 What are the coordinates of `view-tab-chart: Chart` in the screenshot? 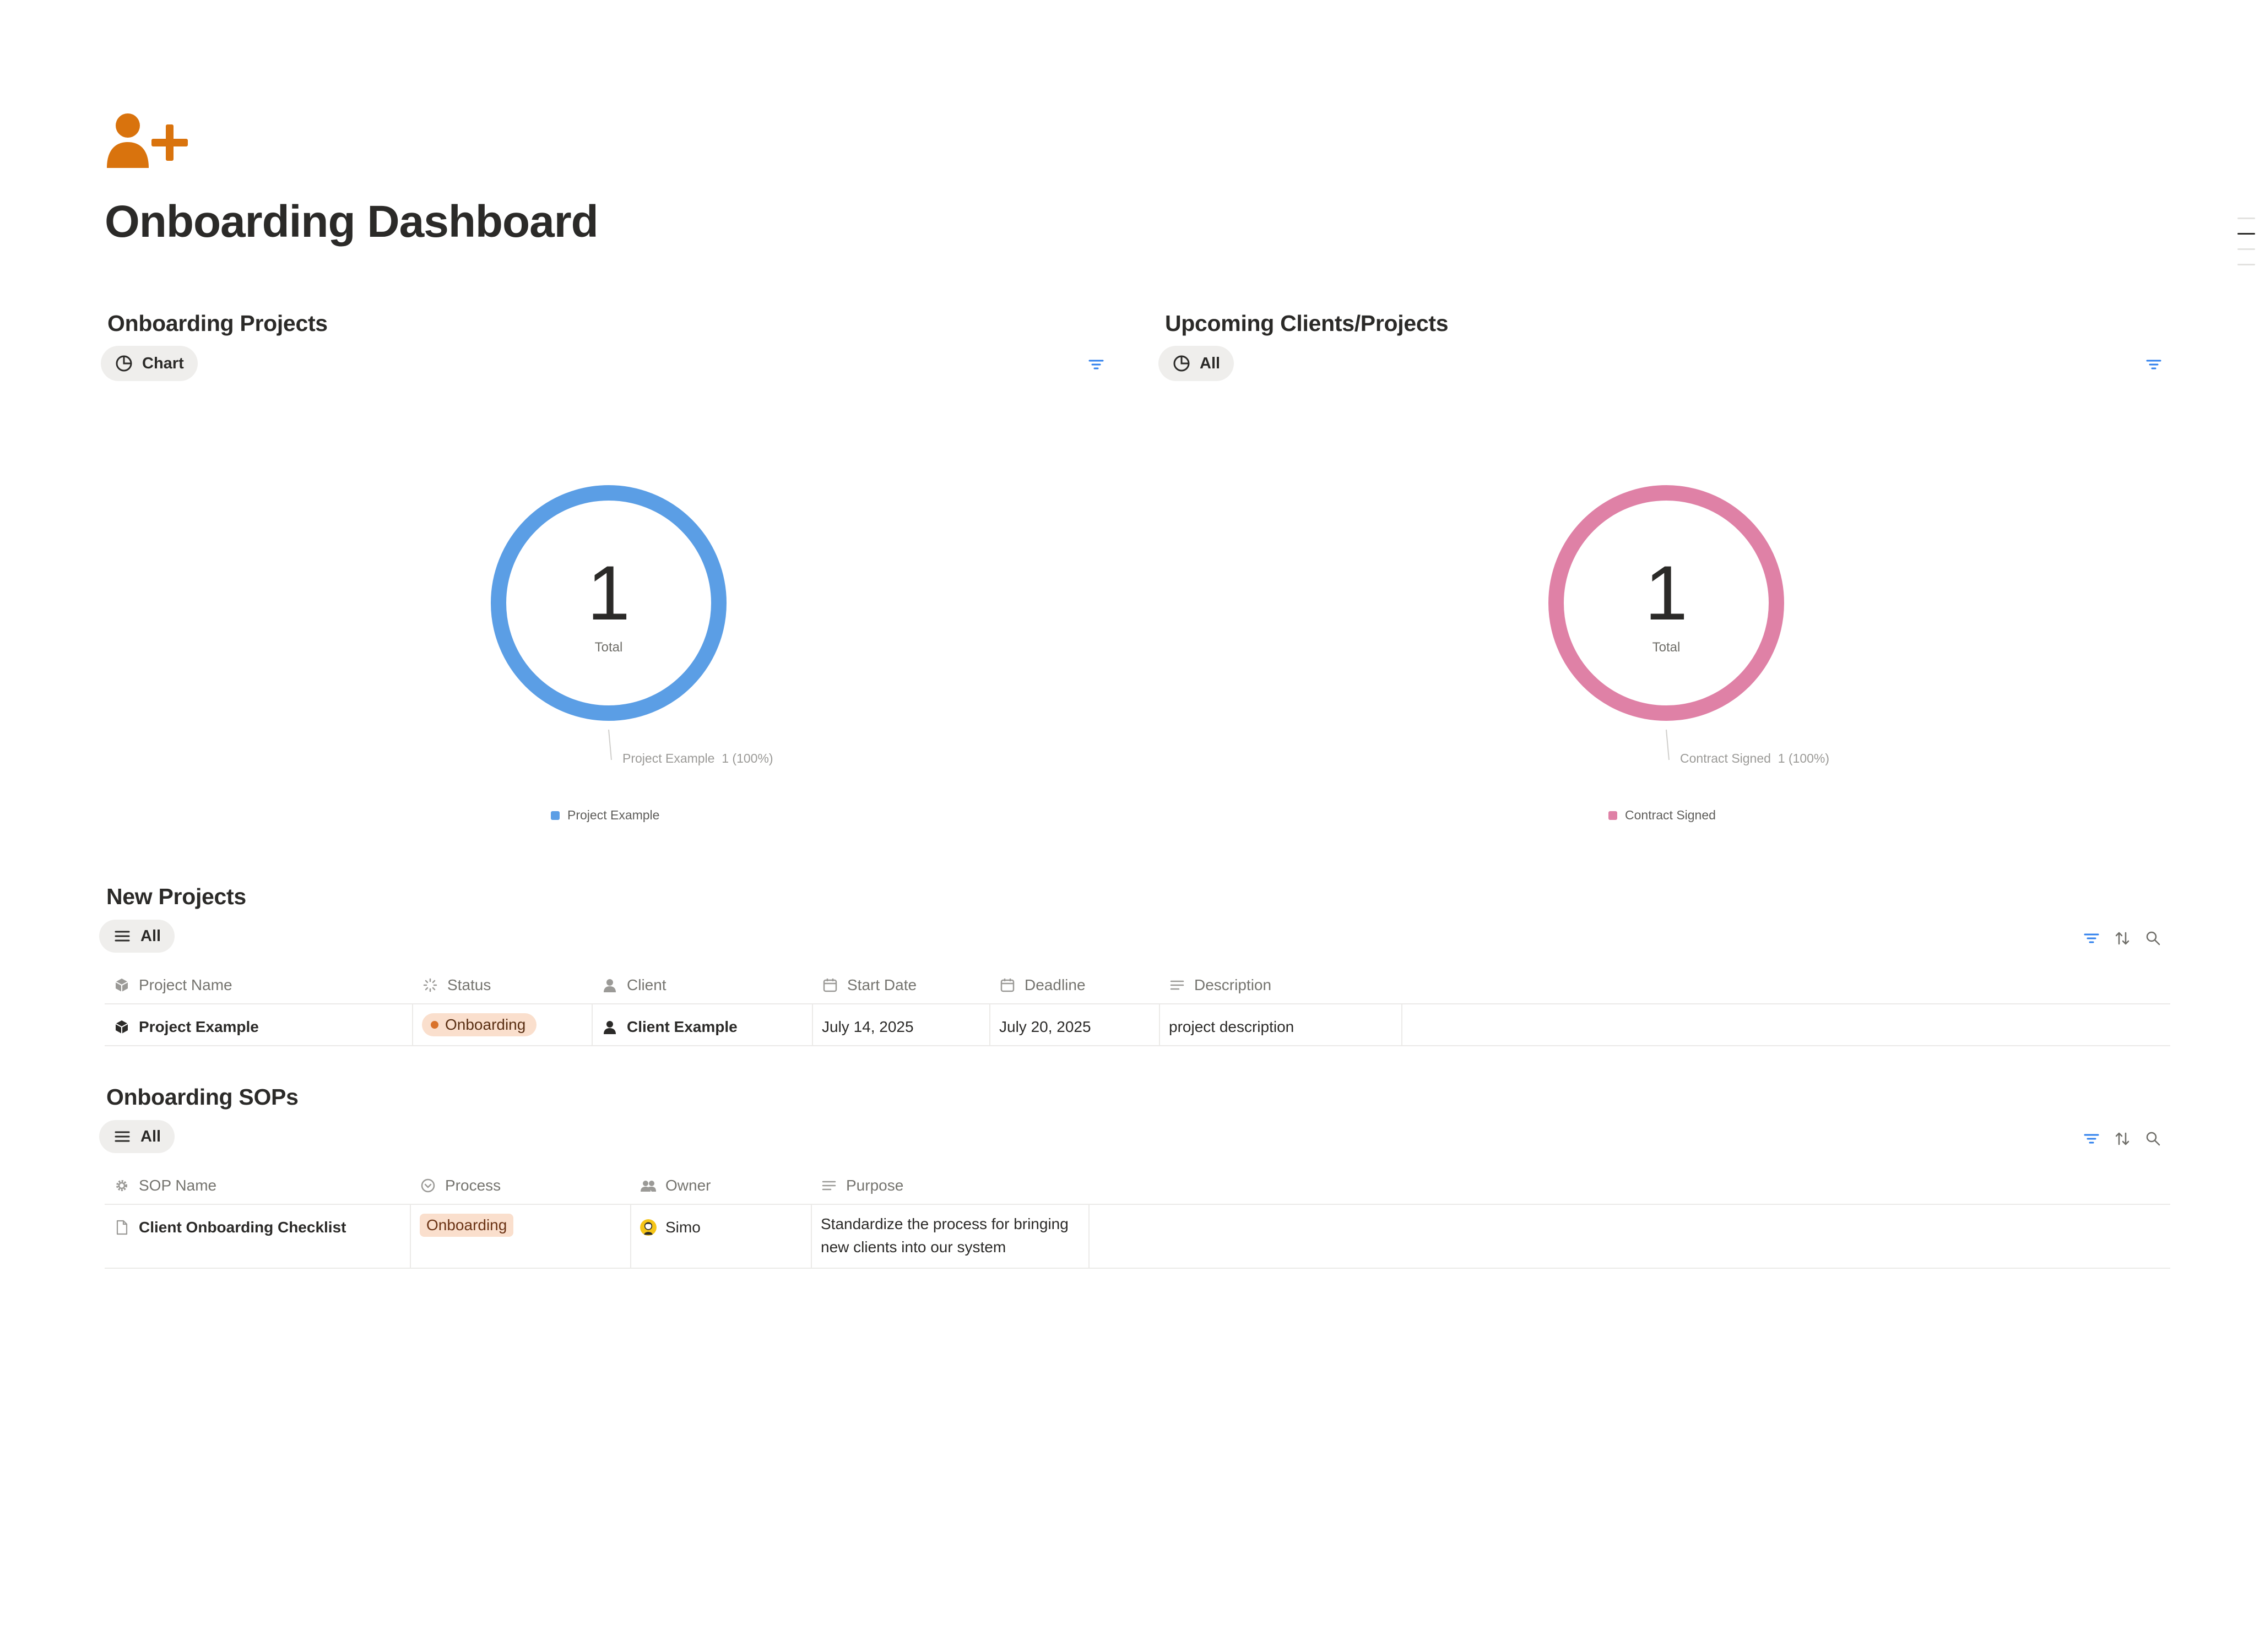 It's located at (149, 363).